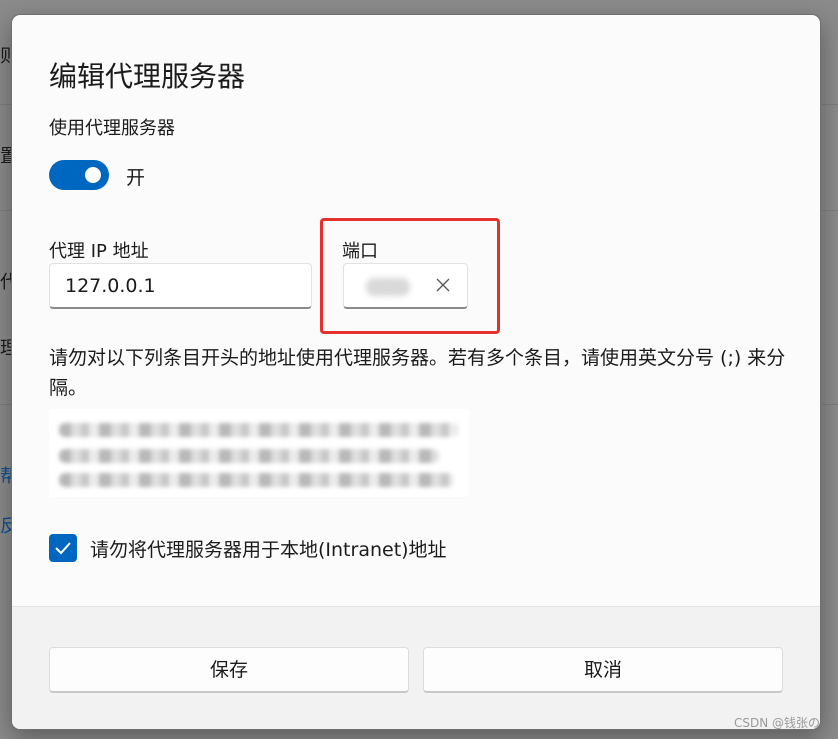 The height and width of the screenshot is (739, 838). Describe the element at coordinates (136, 178) in the screenshot. I see `toggle-state-text: 开` at that location.